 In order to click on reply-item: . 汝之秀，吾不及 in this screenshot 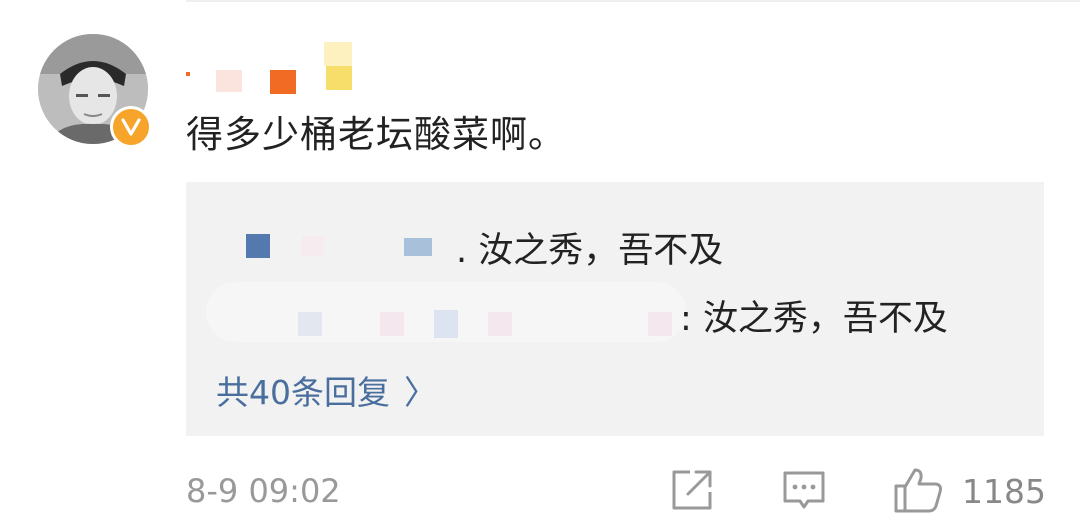, I will do `click(615, 244)`.